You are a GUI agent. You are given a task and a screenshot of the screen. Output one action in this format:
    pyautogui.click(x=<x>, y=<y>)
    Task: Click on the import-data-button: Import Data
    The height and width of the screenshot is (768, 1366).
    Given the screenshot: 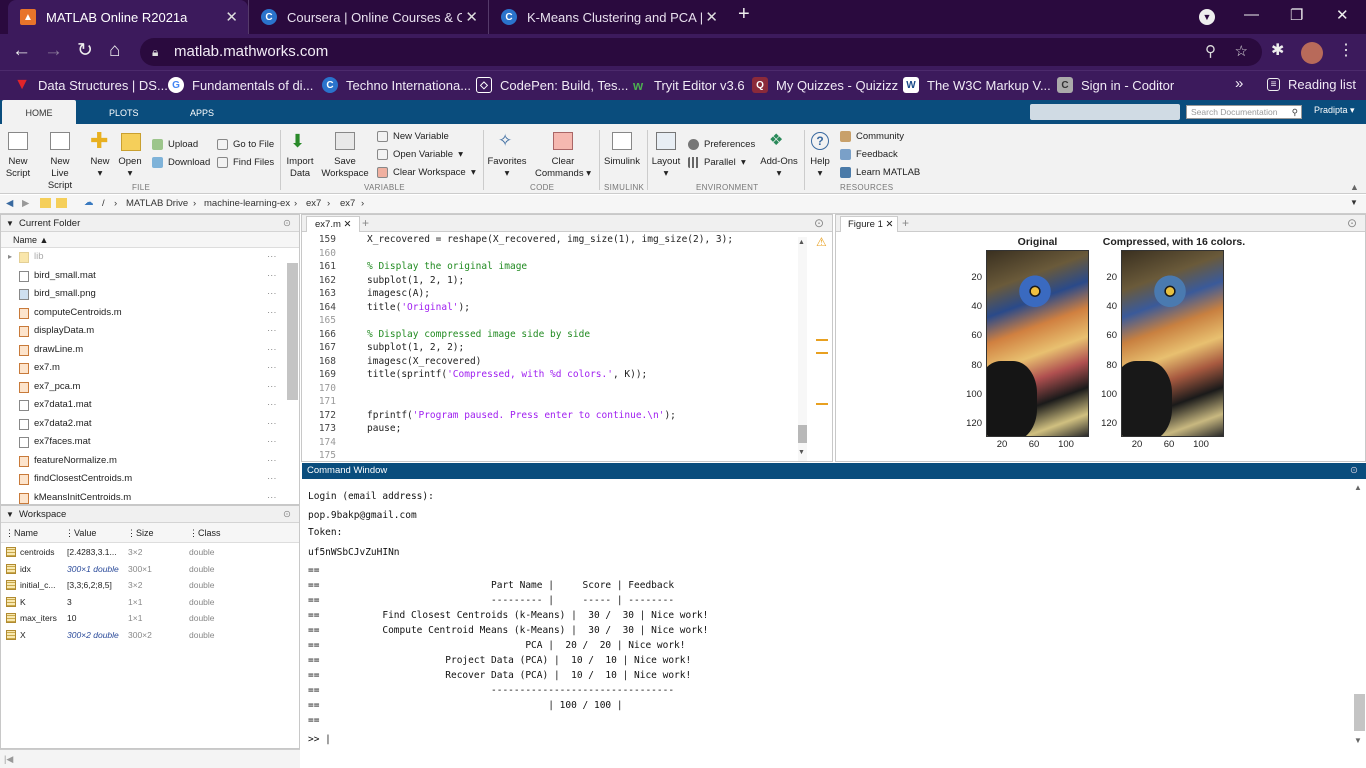 What is the action you would take?
    pyautogui.click(x=300, y=168)
    